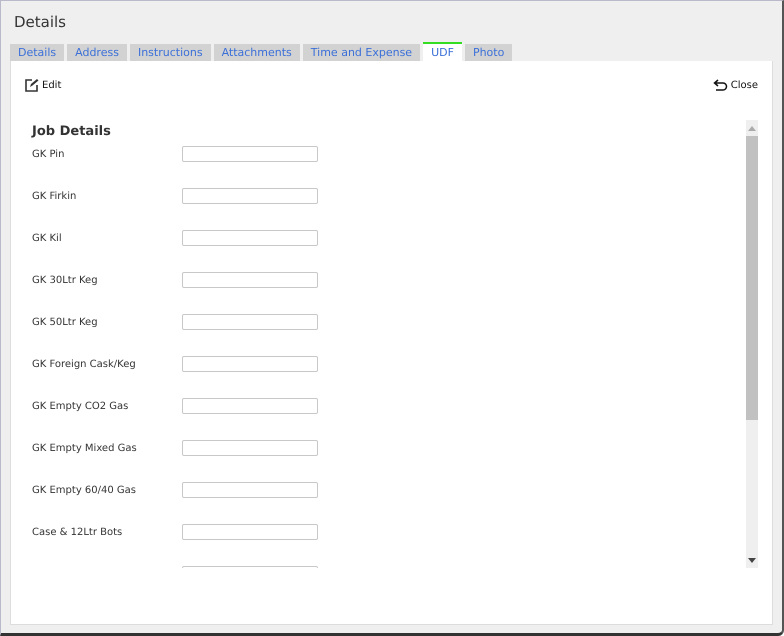  What do you see at coordinates (84, 490) in the screenshot?
I see `field-label: GK Empty 60/40 Gas` at bounding box center [84, 490].